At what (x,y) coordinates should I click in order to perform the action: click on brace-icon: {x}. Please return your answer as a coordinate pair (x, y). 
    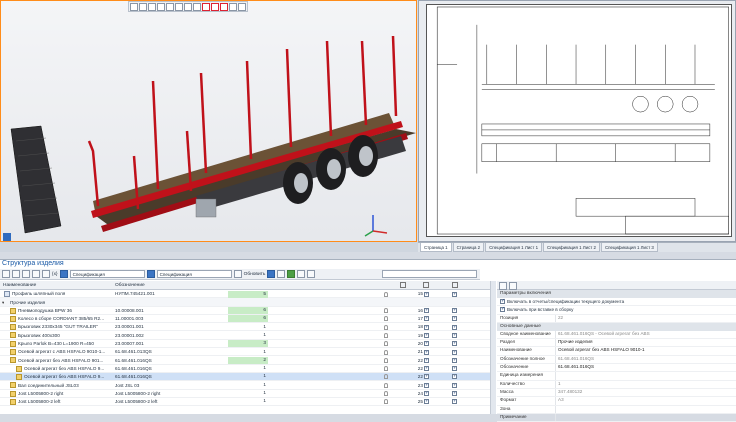
    Looking at the image, I should click on (55, 274).